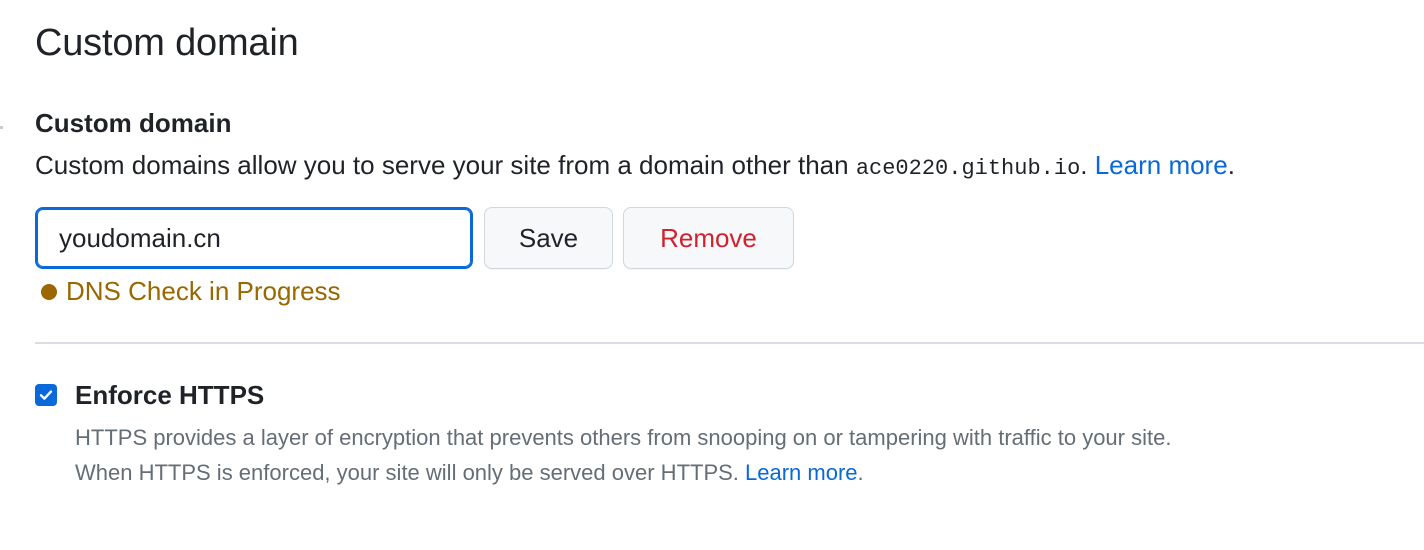  Describe the element at coordinates (203, 291) in the screenshot. I see `dns-status-text: DNS Check in Progress` at that location.